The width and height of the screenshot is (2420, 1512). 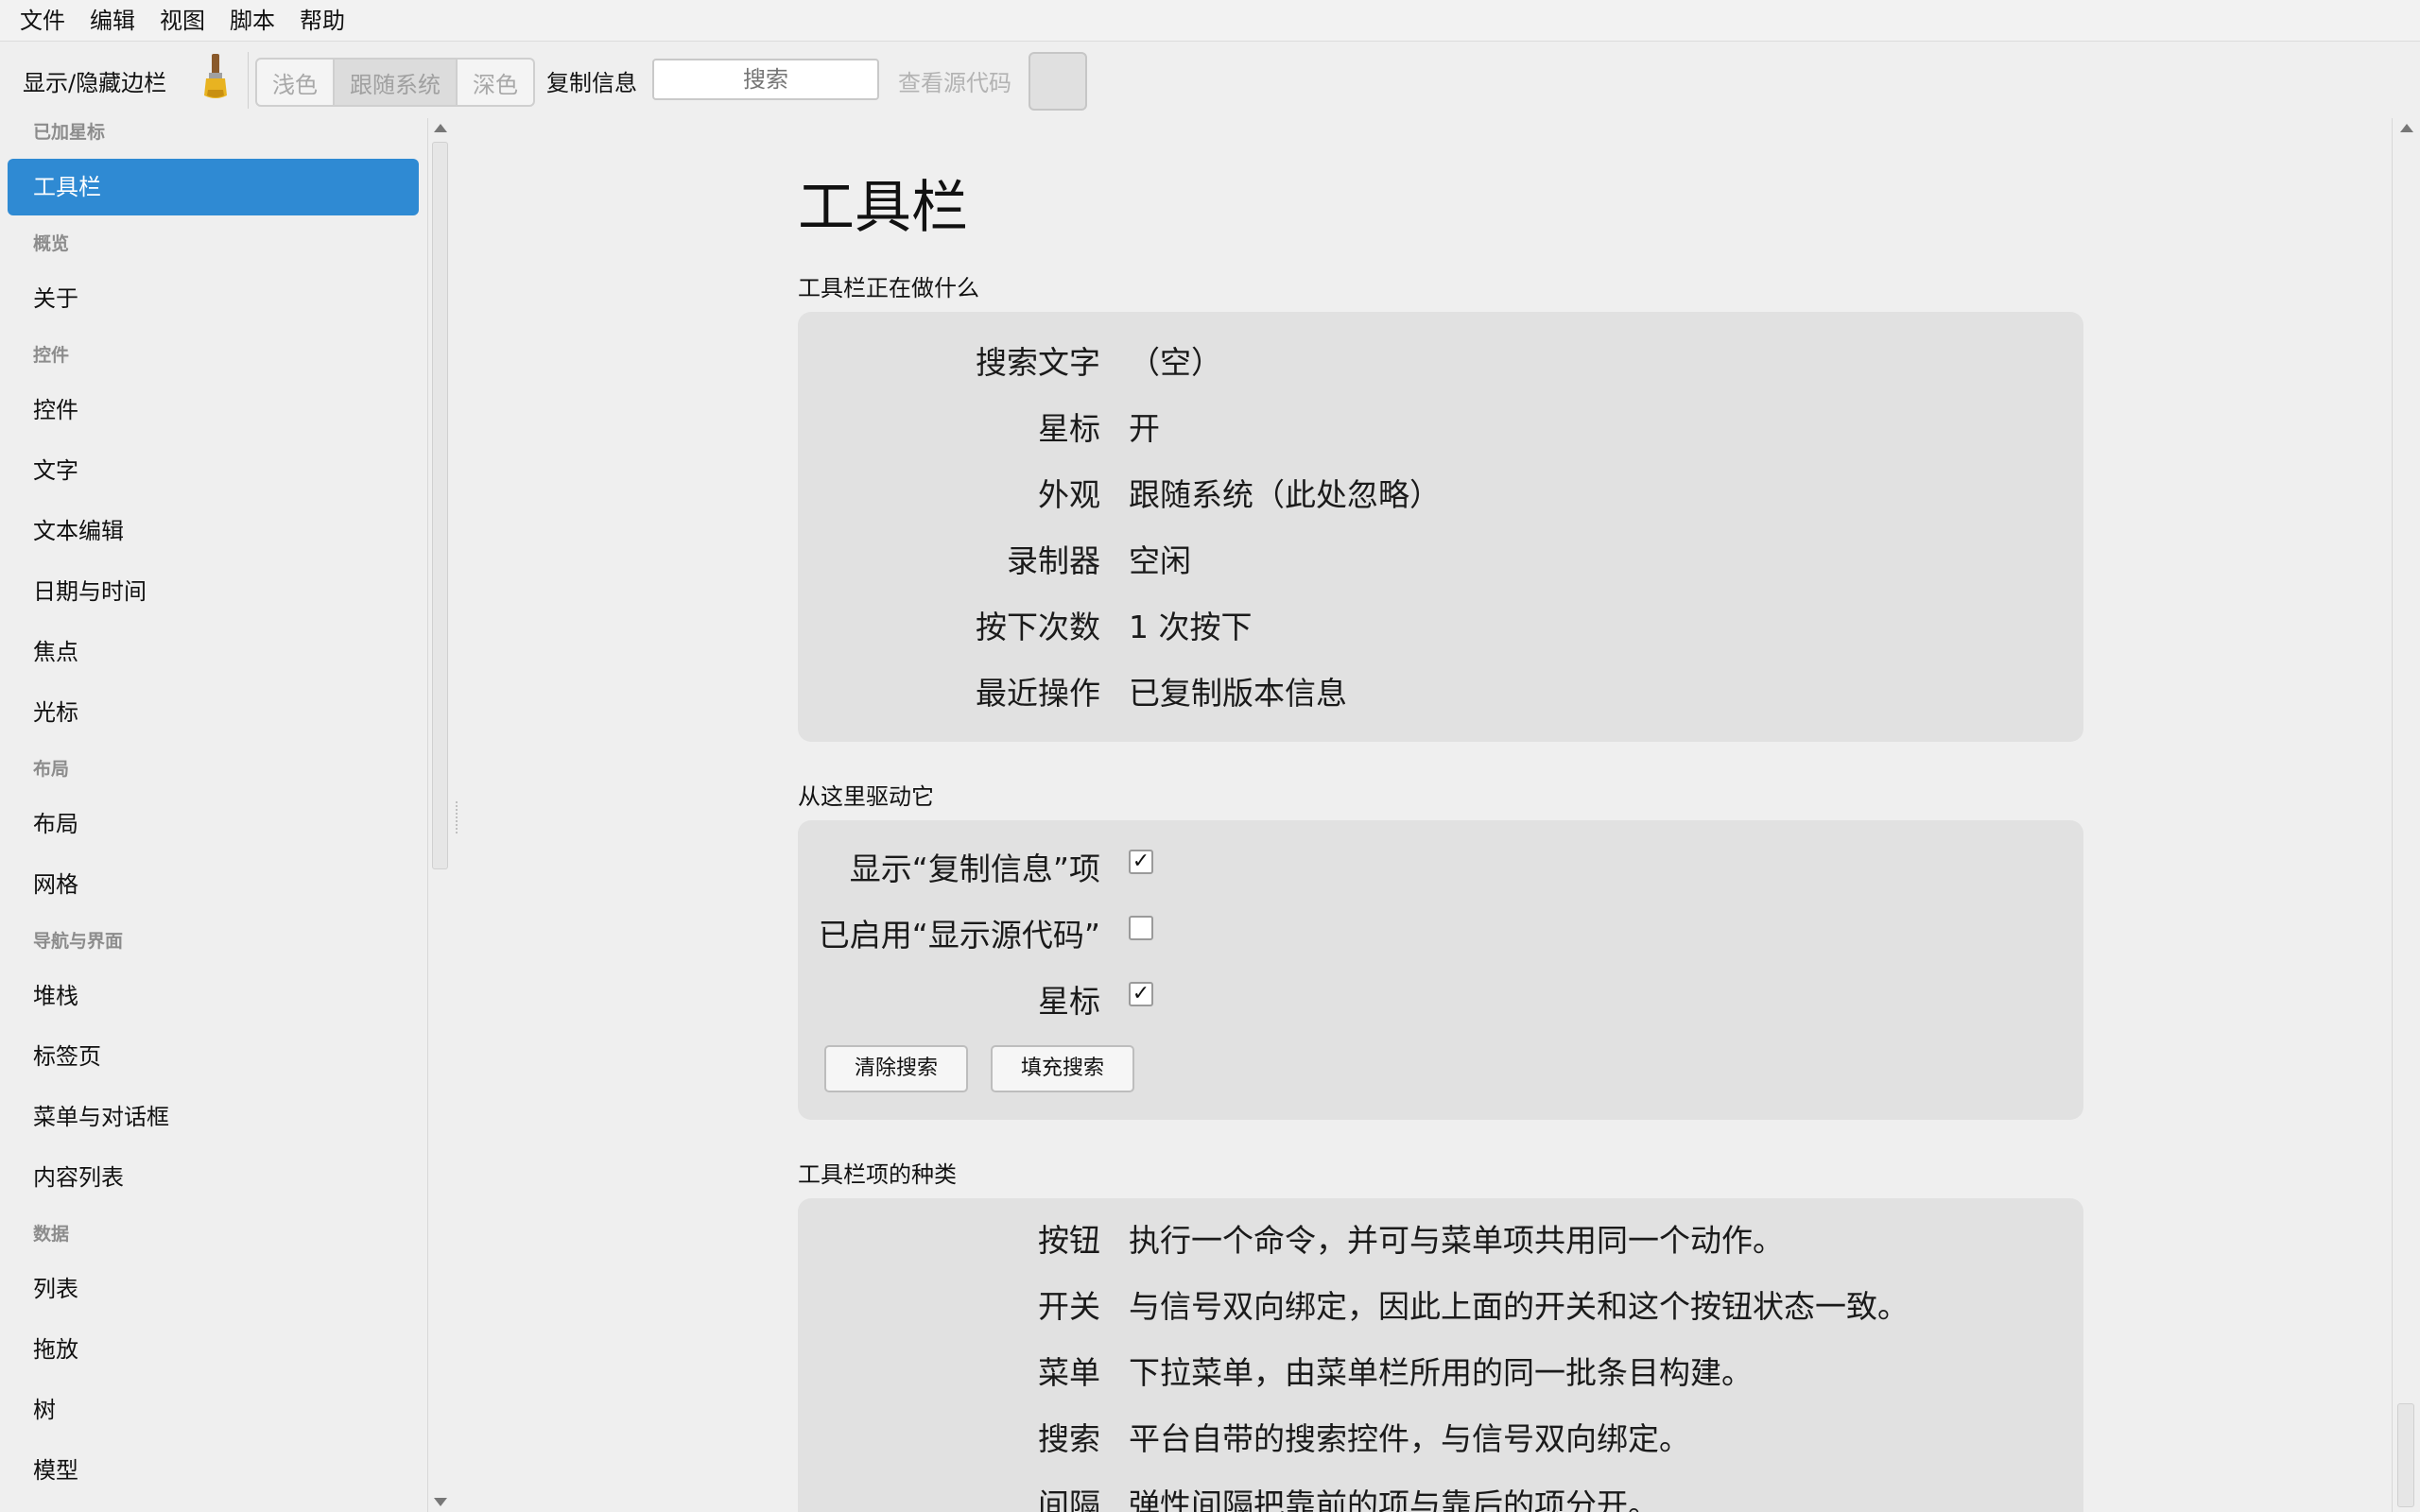 What do you see at coordinates (1440, 564) in the screenshot?
I see `status-row: 录制器 空闲` at bounding box center [1440, 564].